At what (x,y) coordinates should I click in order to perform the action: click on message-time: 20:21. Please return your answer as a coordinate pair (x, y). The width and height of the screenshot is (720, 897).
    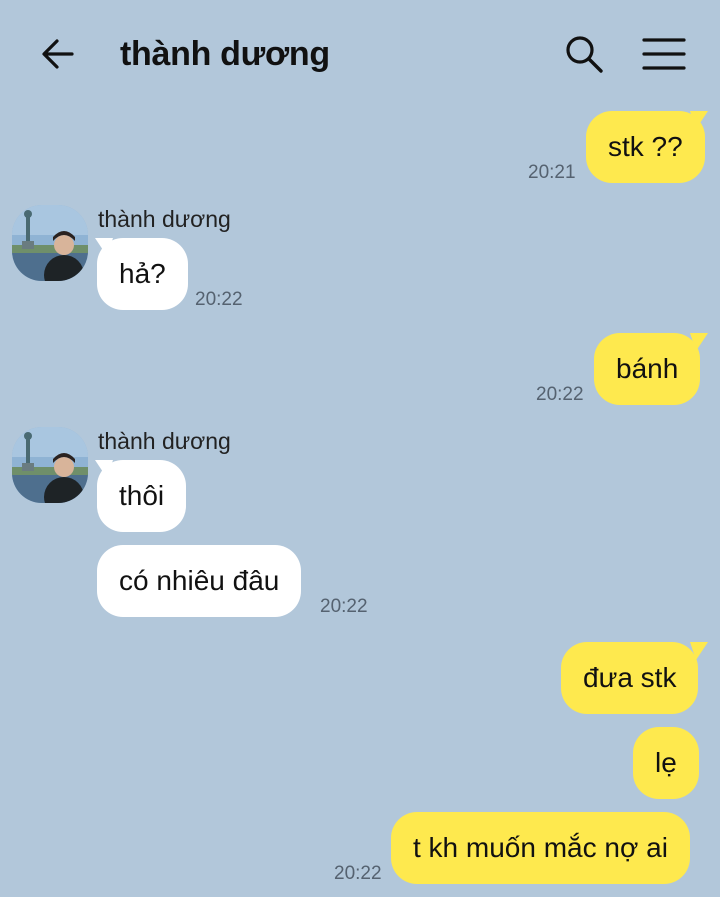
    Looking at the image, I should click on (552, 172).